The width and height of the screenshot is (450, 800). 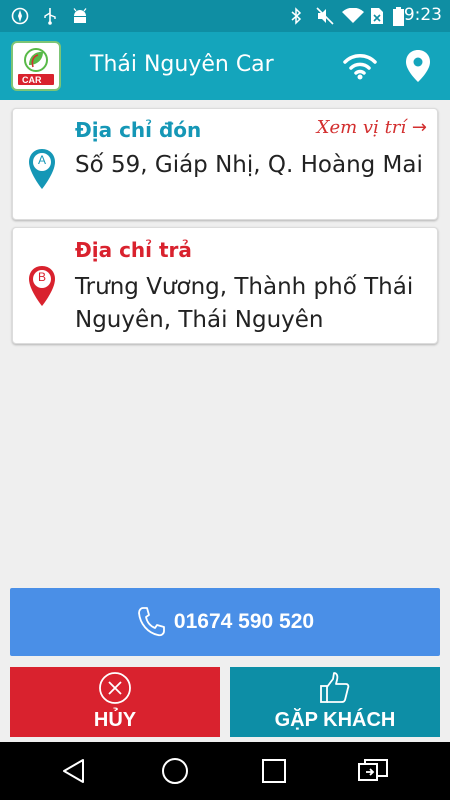 I want to click on dropoff-marker-icon: B, so click(x=42, y=286).